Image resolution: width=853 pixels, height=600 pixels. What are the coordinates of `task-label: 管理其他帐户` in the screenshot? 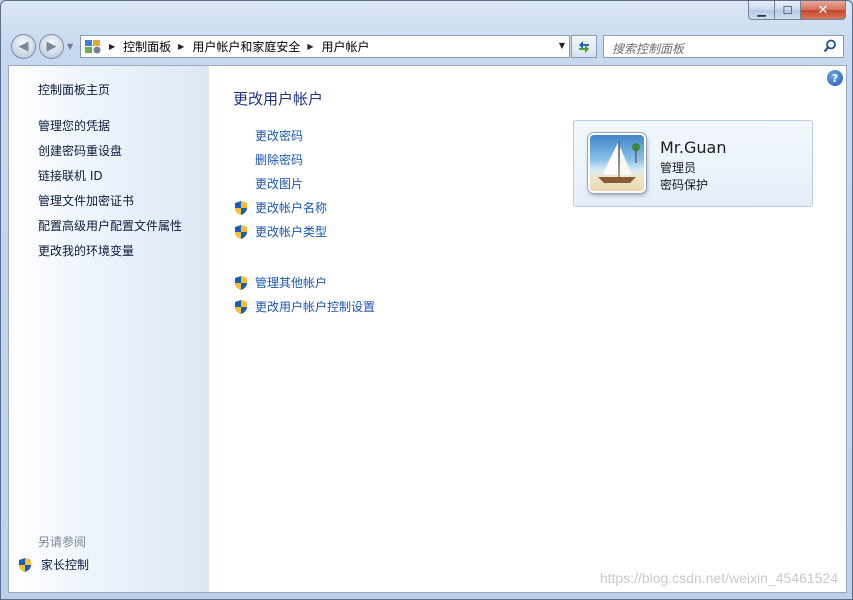 It's located at (291, 283).